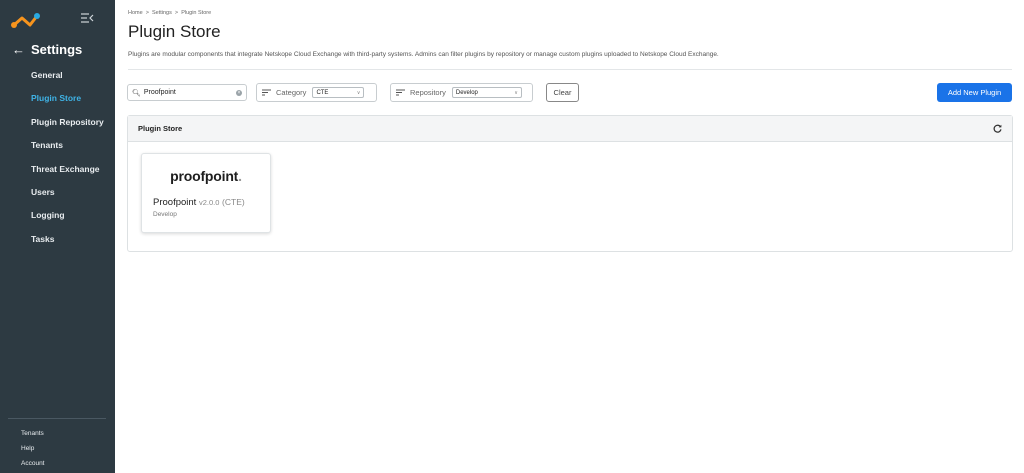 This screenshot has height=473, width=1024. Describe the element at coordinates (136, 93) in the screenshot. I see `search-icon: 🔍︎` at that location.